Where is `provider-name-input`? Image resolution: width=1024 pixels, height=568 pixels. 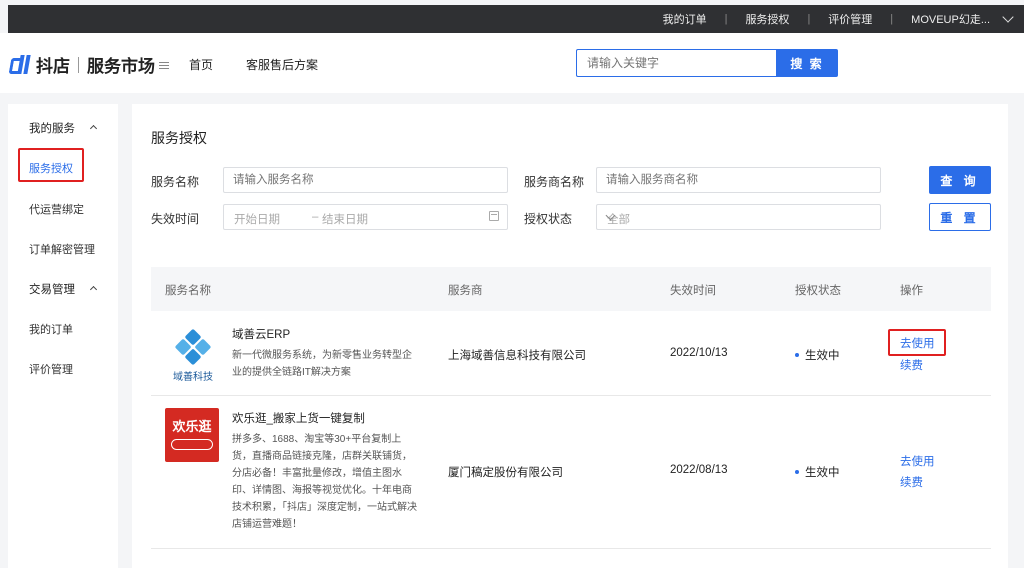 provider-name-input is located at coordinates (738, 180).